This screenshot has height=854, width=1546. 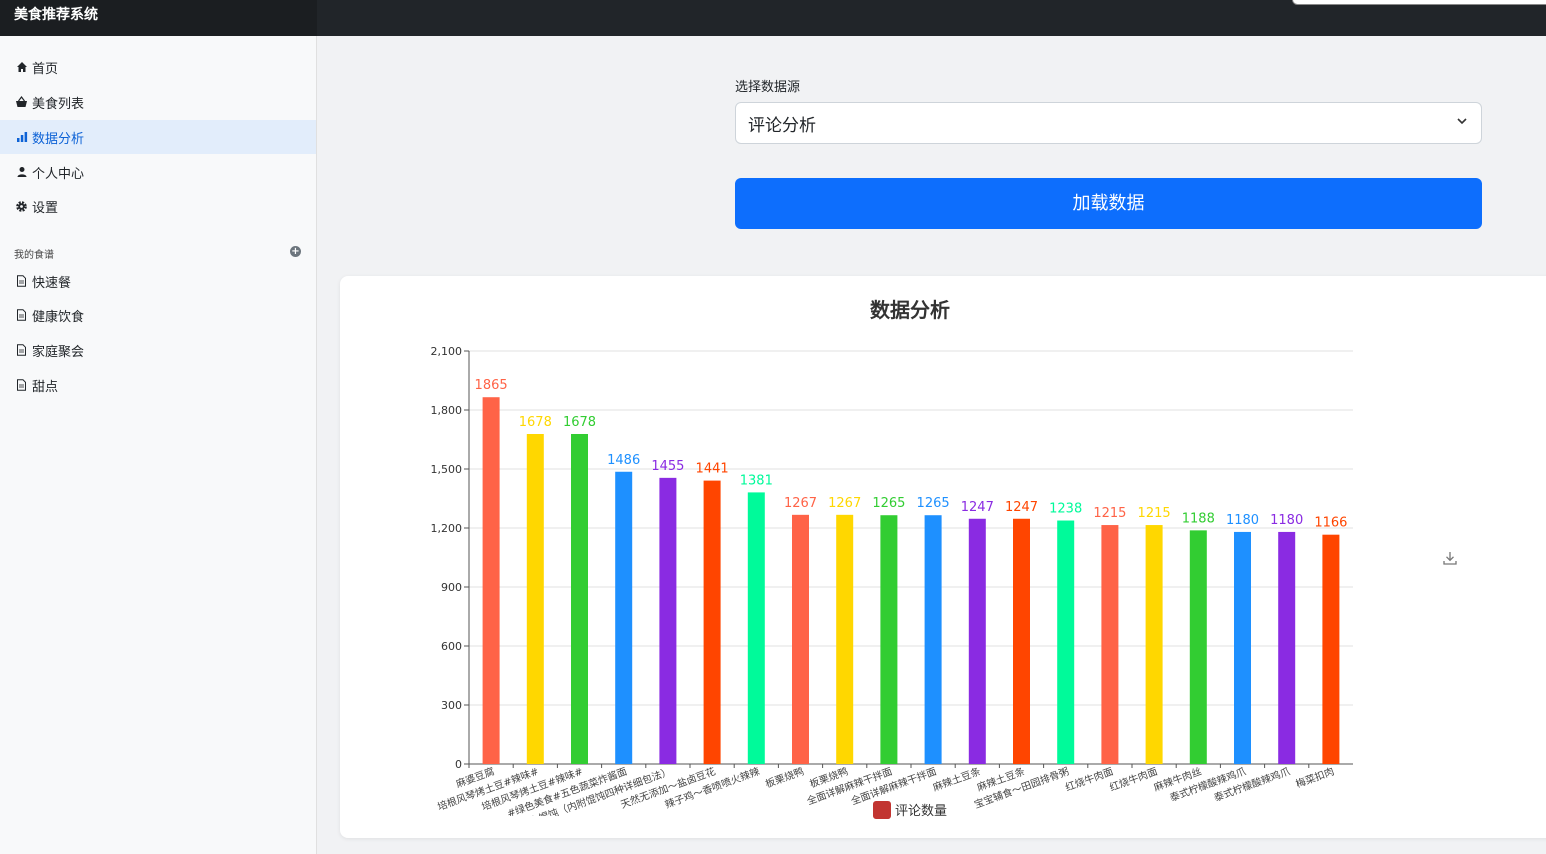 I want to click on data-source-select: 评论分析, so click(x=1108, y=123).